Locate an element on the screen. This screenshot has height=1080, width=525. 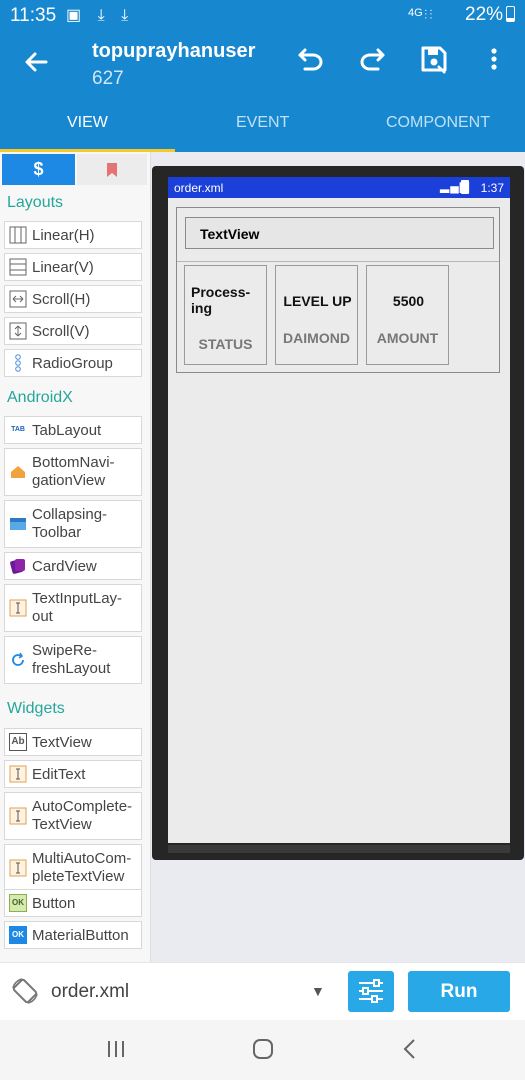
palette-item-tablayout: TAB TabLayout is located at coordinates (73, 430).